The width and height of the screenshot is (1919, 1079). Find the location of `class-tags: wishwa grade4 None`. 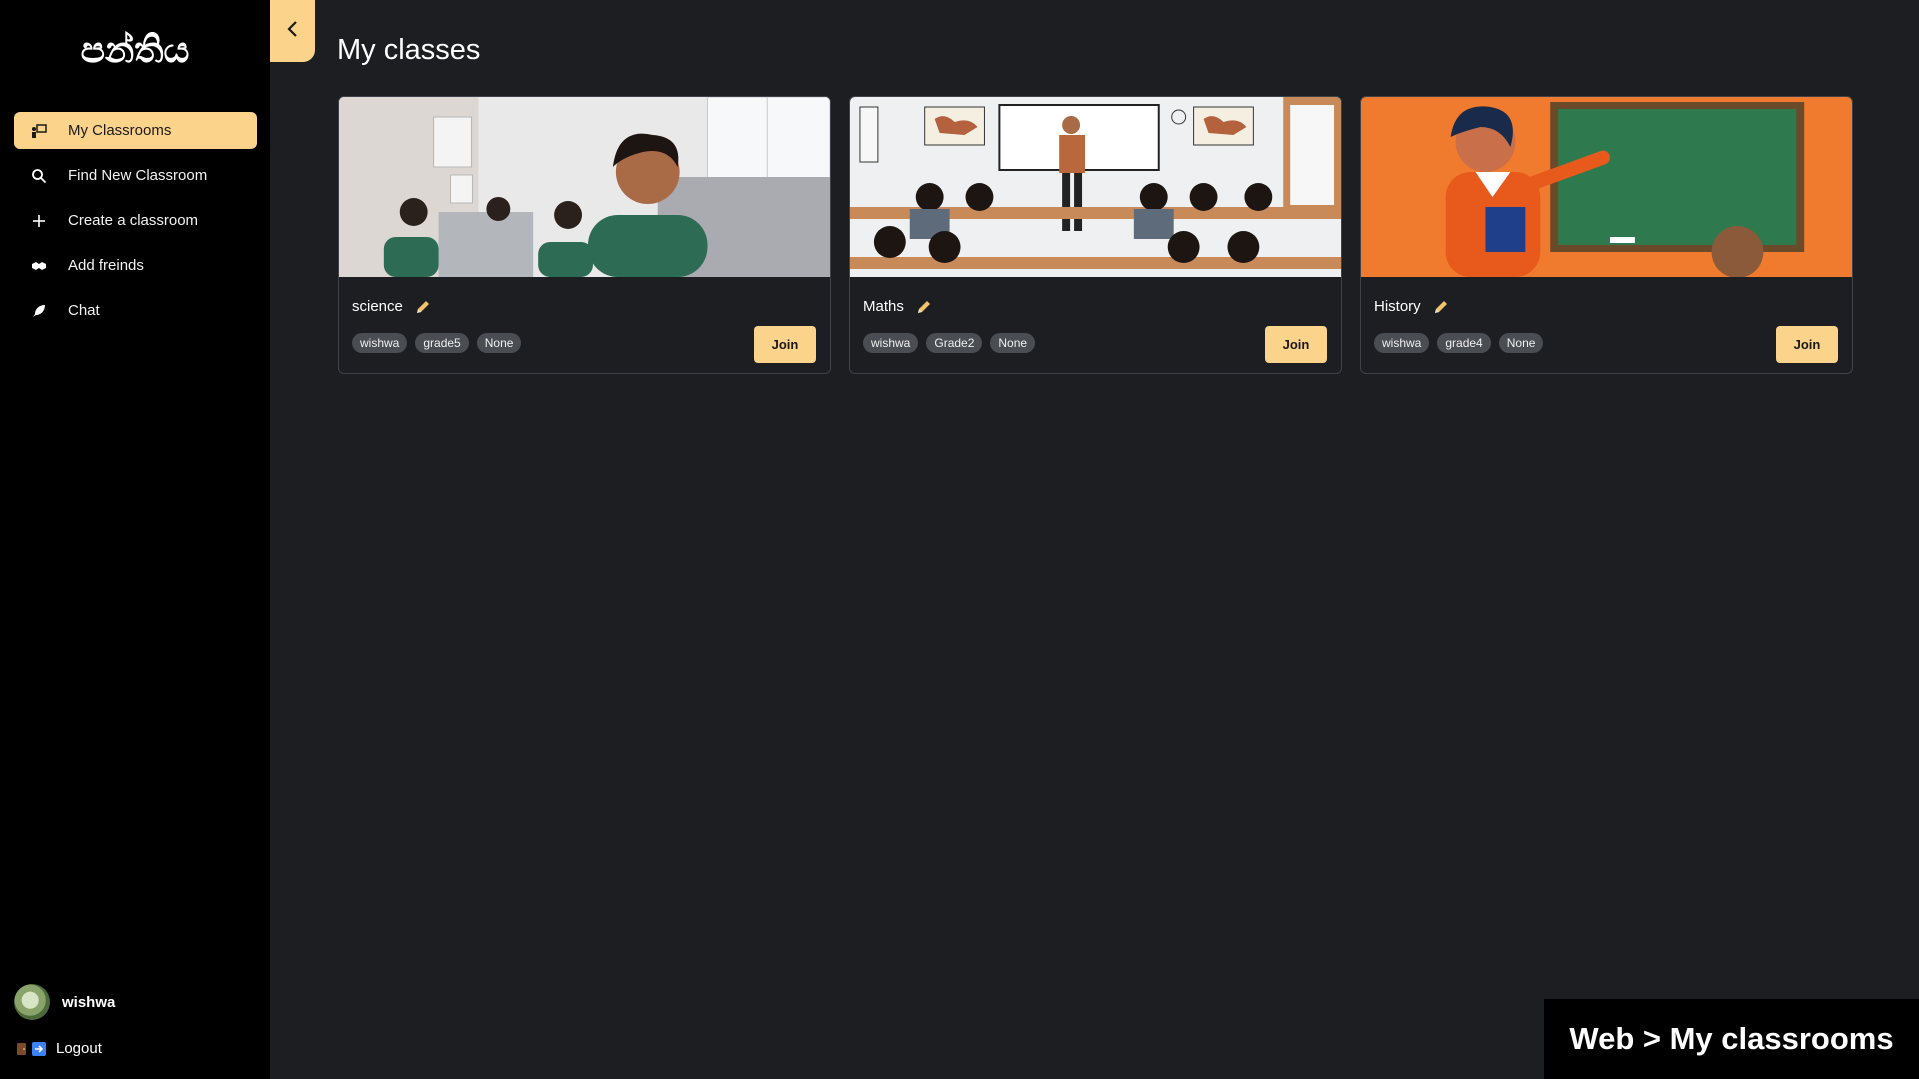

class-tags: wishwa grade4 None is located at coordinates (1459, 343).